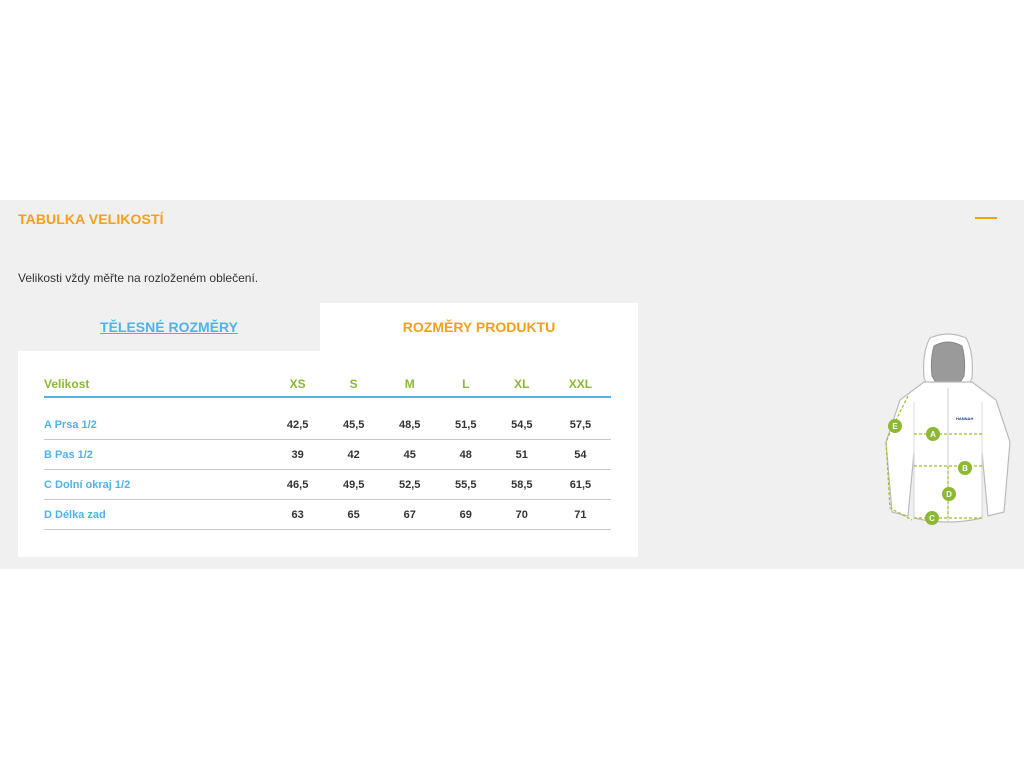  I want to click on marker-b: B, so click(965, 468).